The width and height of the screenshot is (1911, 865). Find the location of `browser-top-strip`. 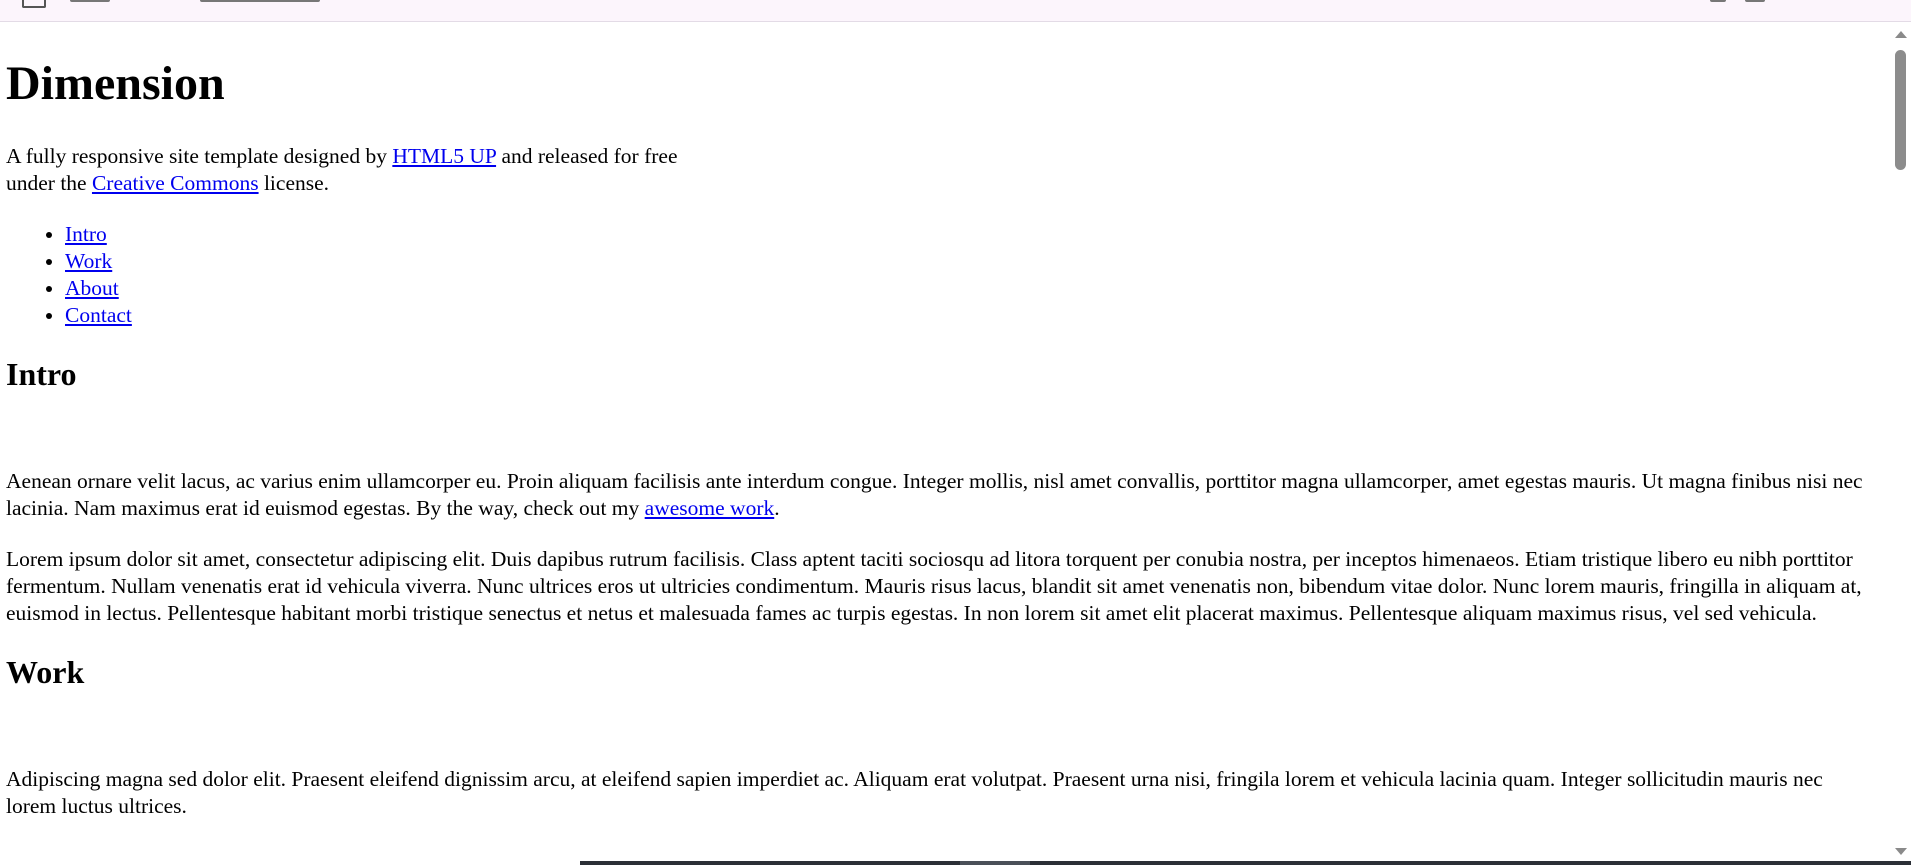

browser-top-strip is located at coordinates (955, 11).